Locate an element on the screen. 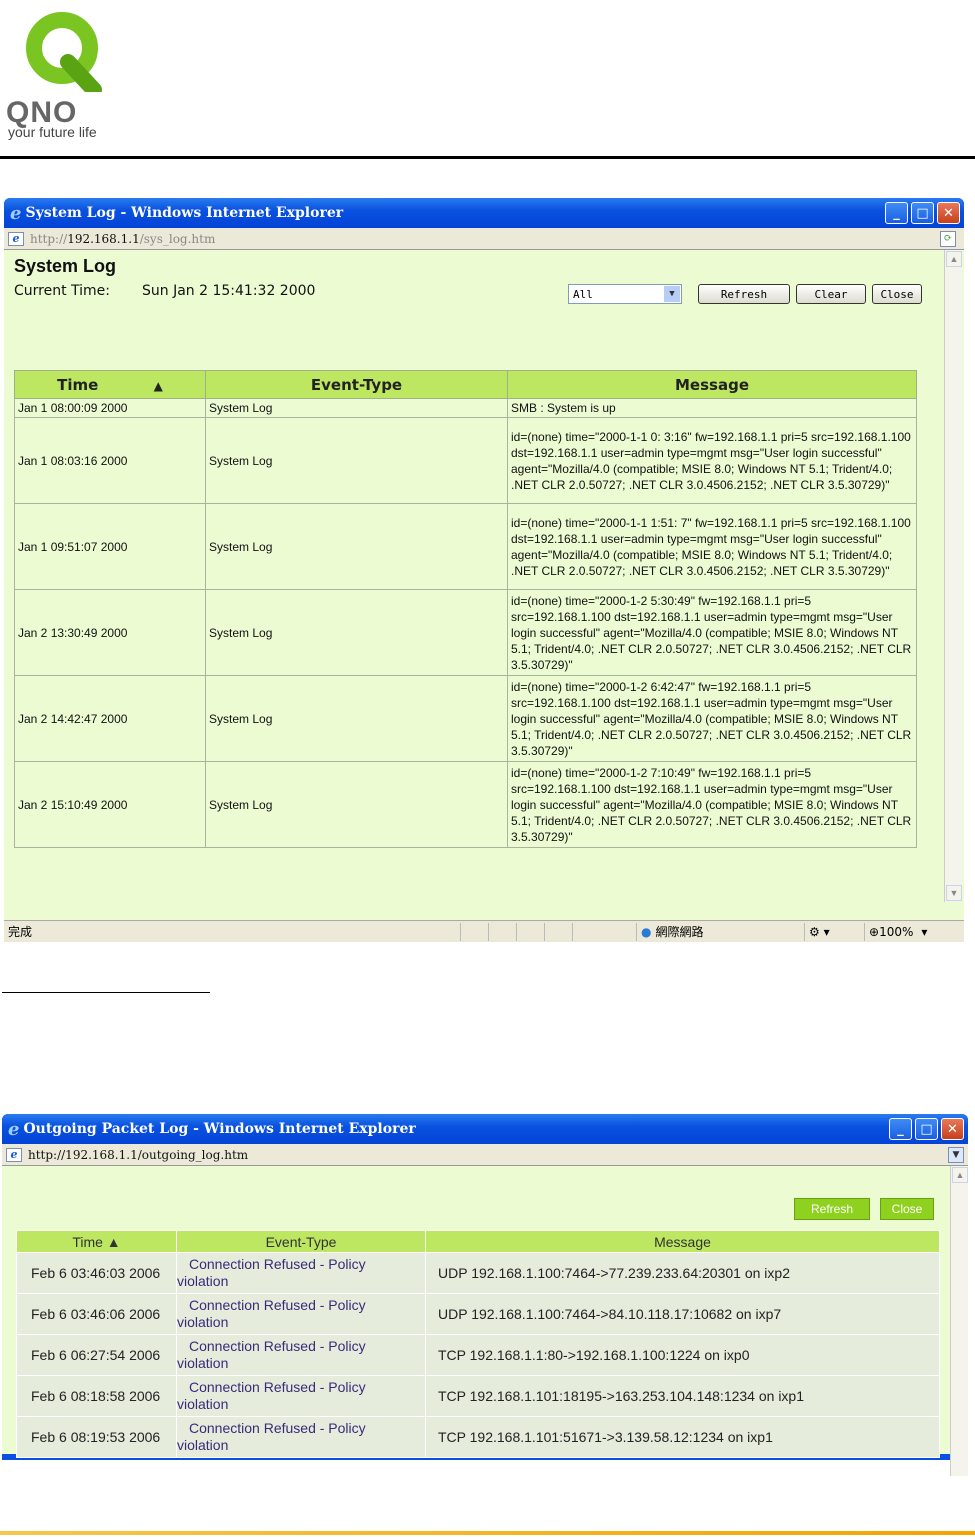 The width and height of the screenshot is (975, 1537). cell-message: SMB : System is up is located at coordinates (712, 408).